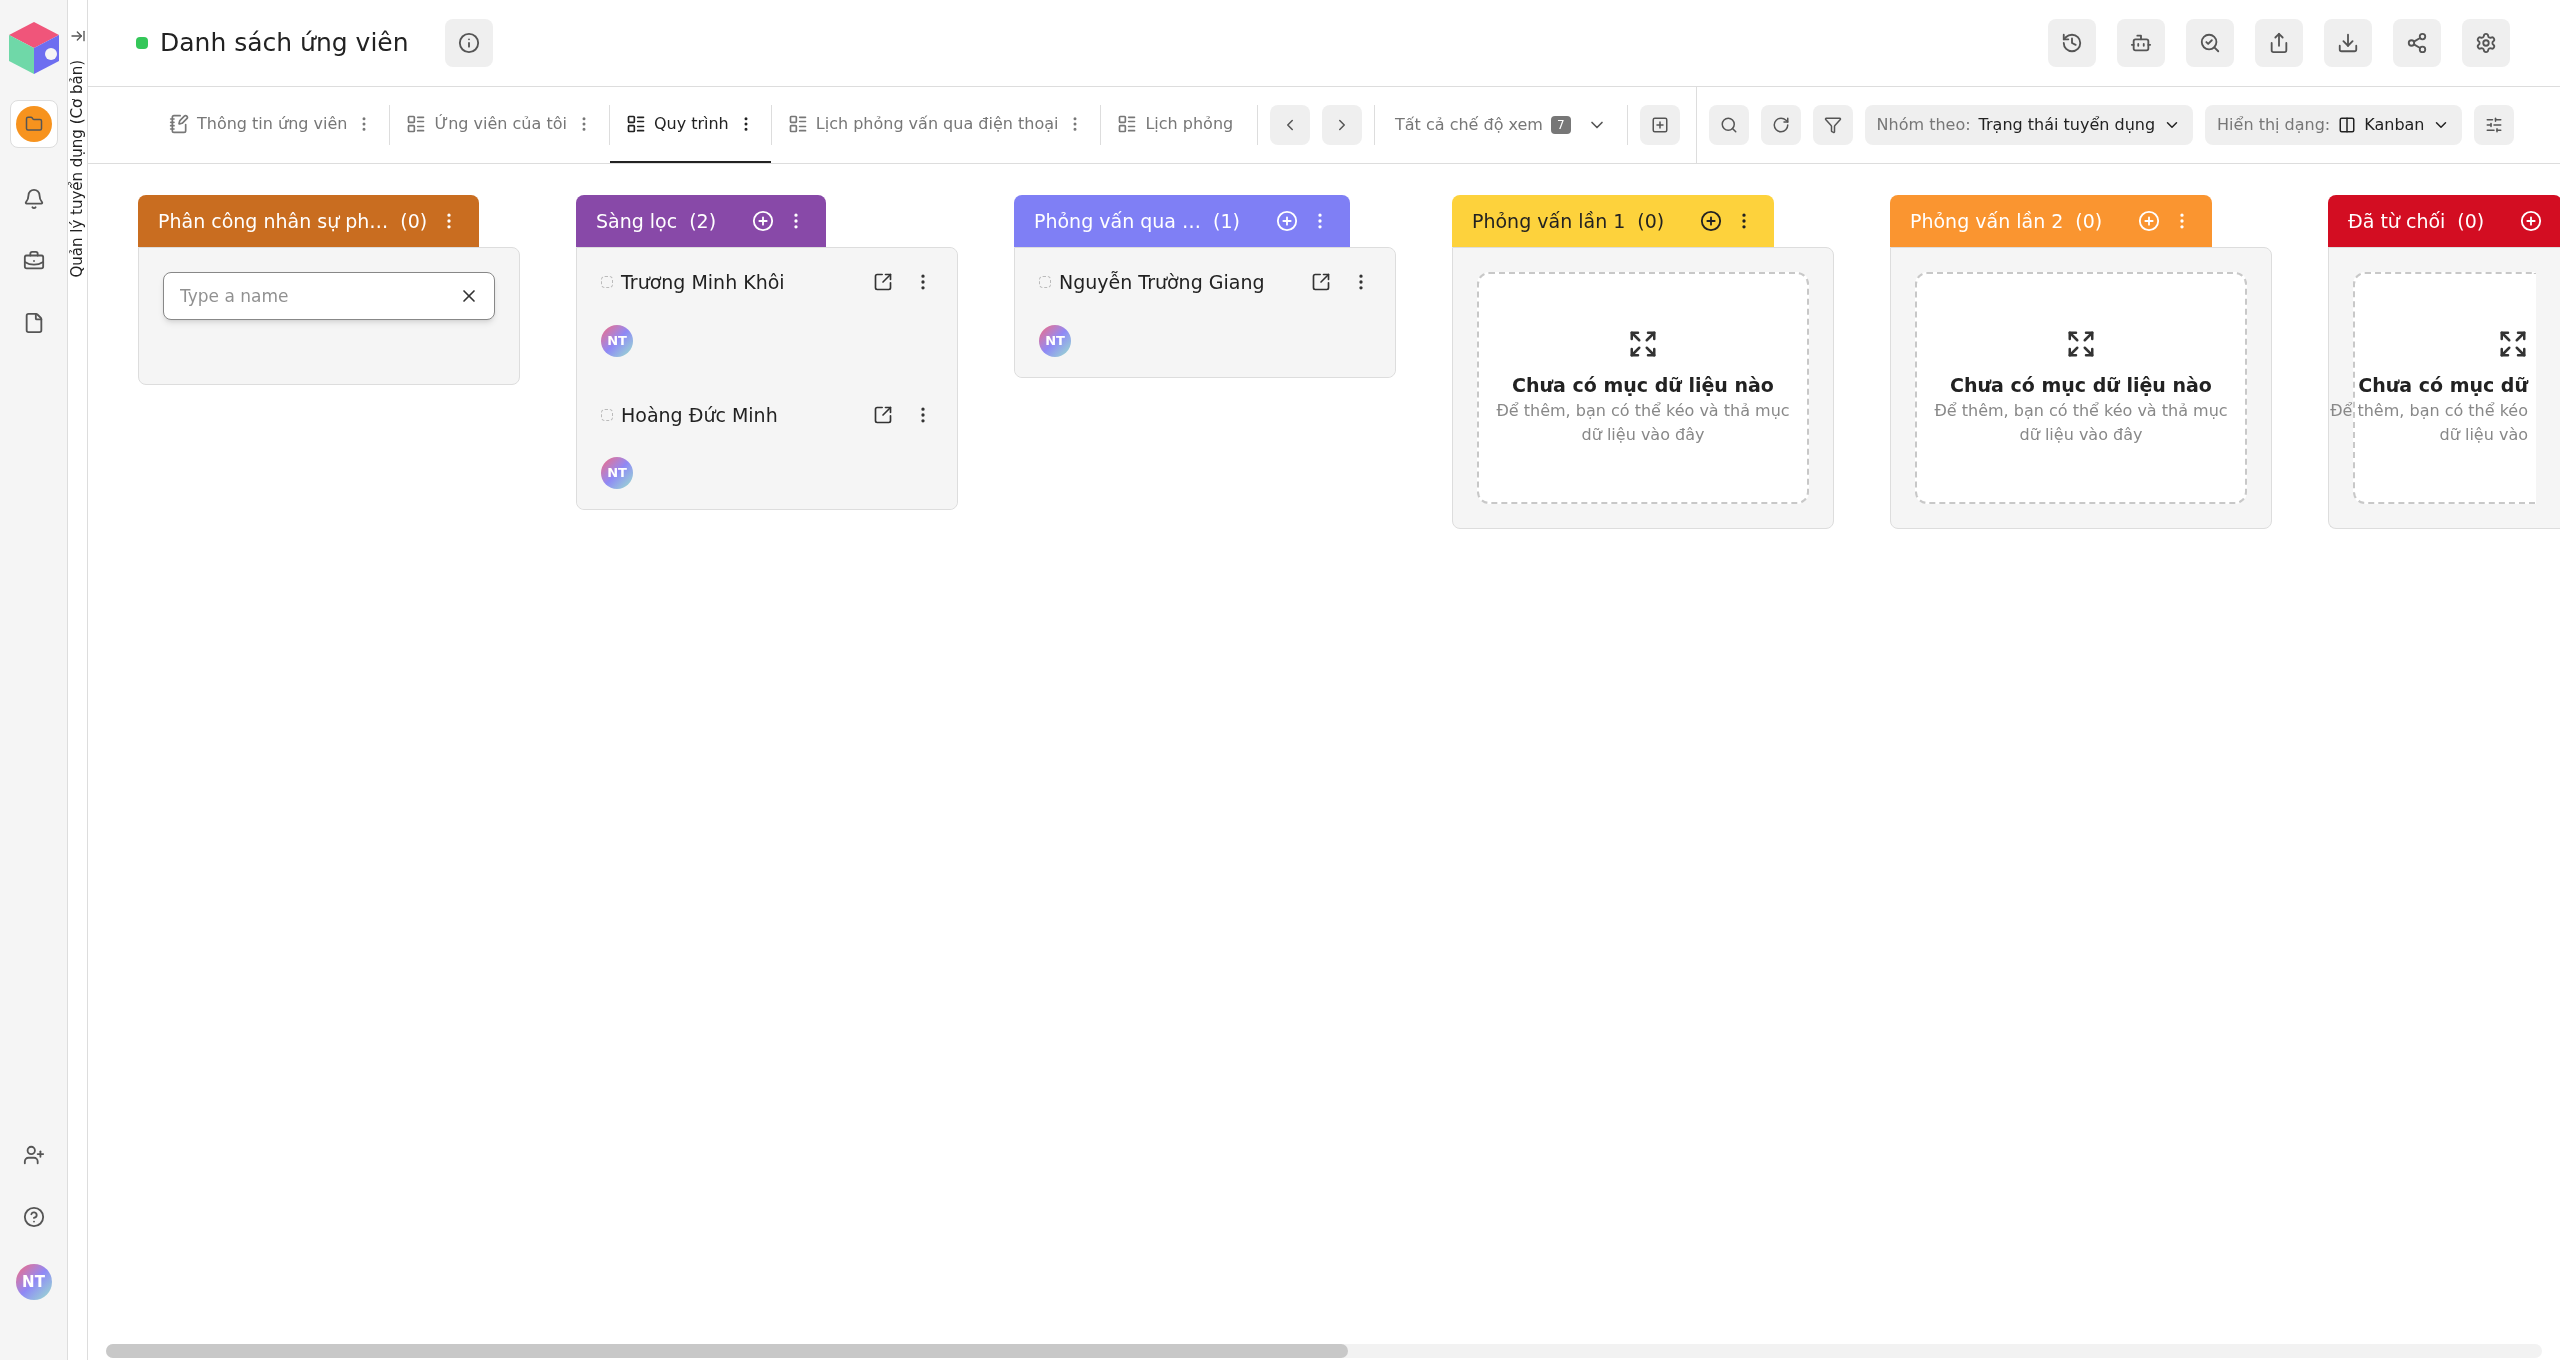  What do you see at coordinates (77, 36) in the screenshot?
I see `collapse-icon` at bounding box center [77, 36].